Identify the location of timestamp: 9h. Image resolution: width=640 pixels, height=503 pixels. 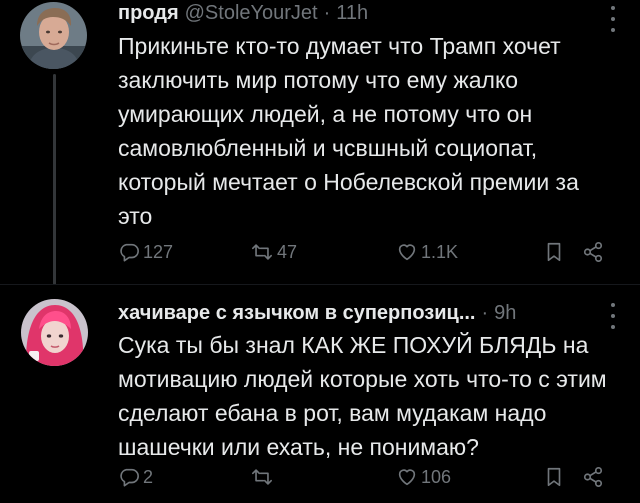
(505, 313).